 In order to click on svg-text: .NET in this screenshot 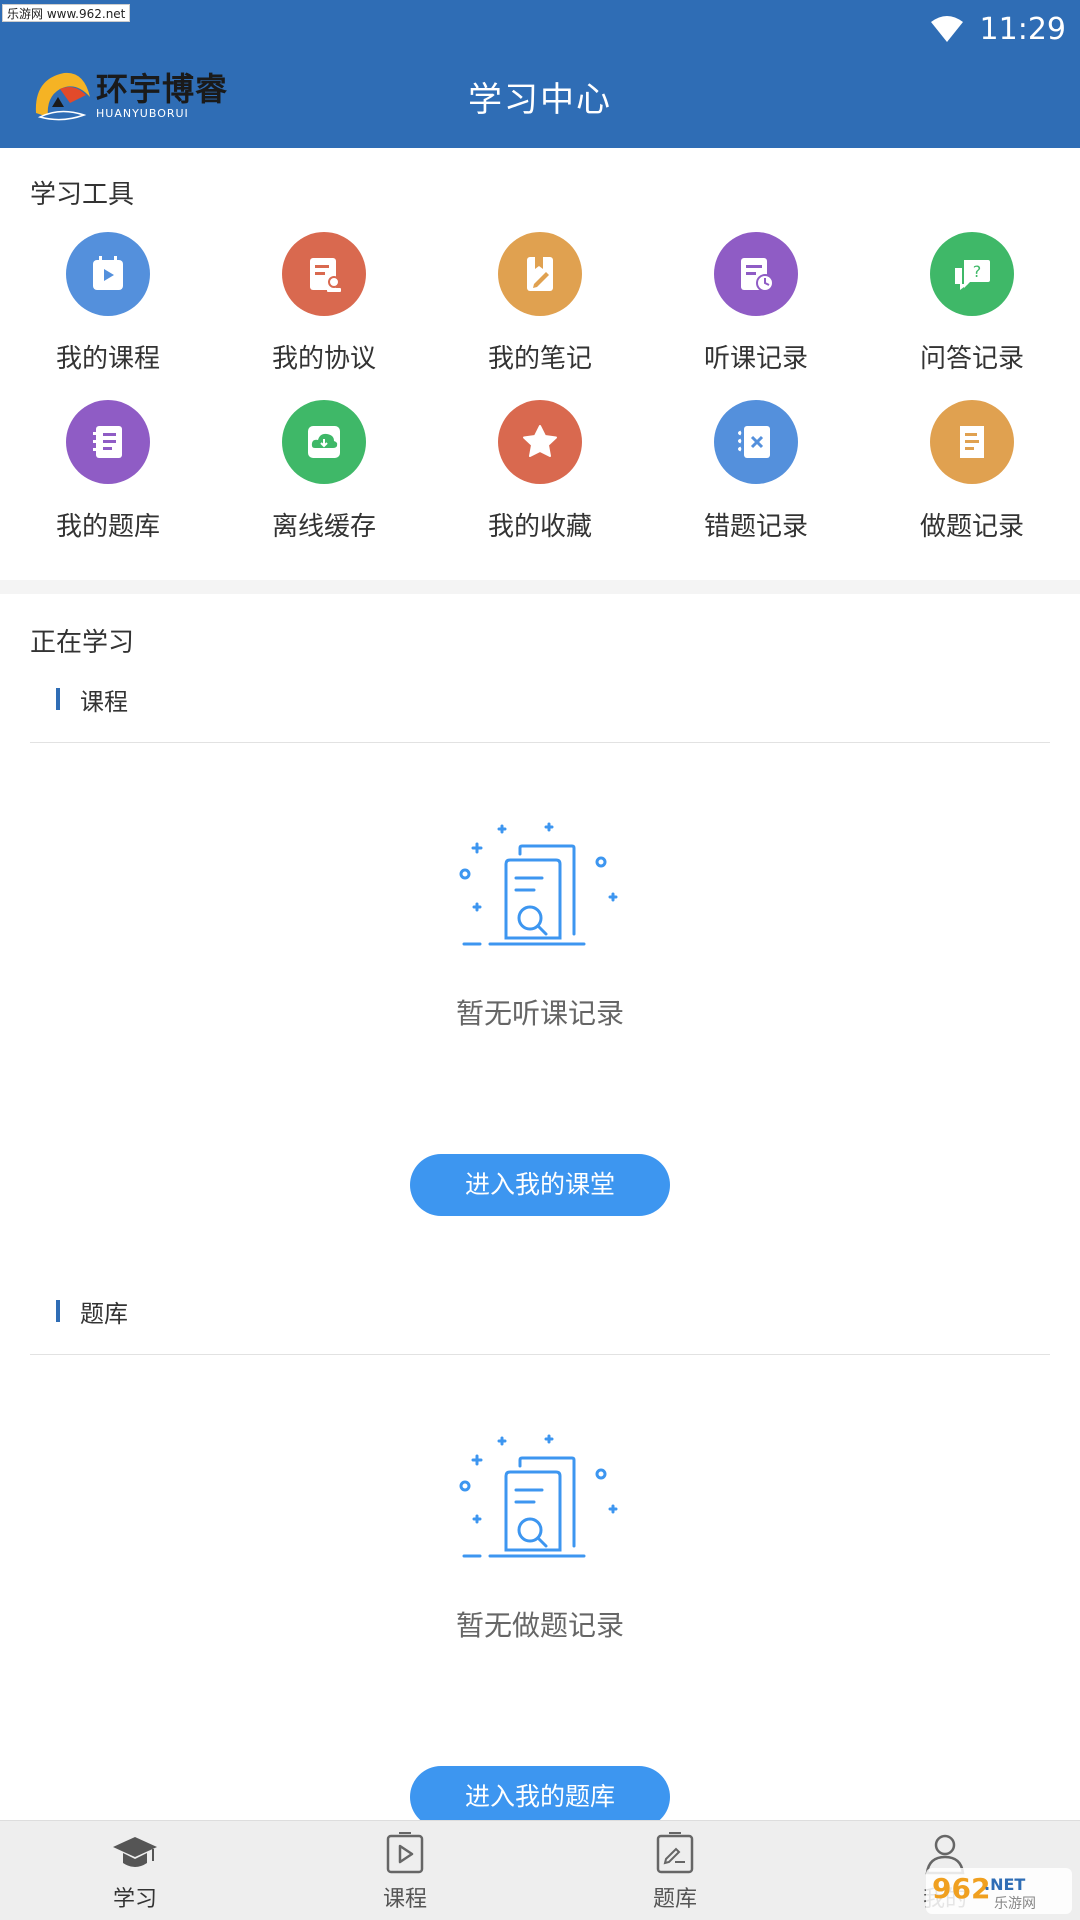, I will do `click(1004, 1884)`.